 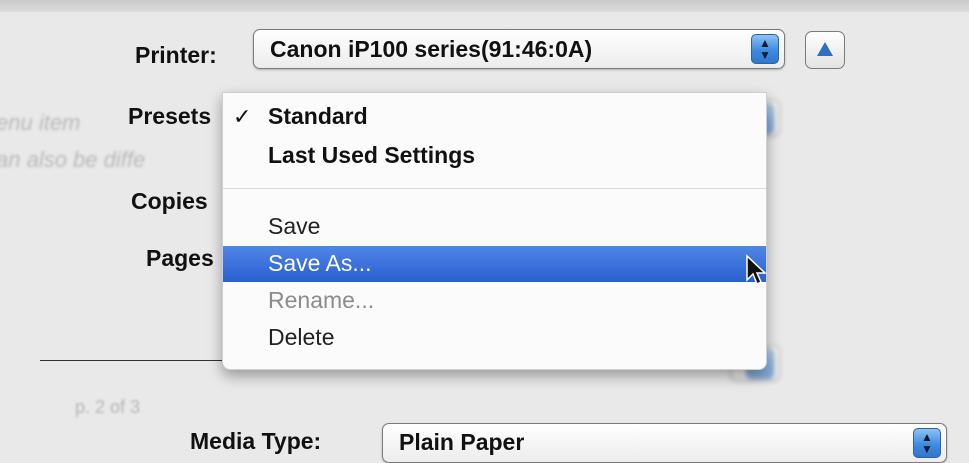 What do you see at coordinates (494, 156) in the screenshot?
I see `menu-item-last-used-settings: Last Used Settings` at bounding box center [494, 156].